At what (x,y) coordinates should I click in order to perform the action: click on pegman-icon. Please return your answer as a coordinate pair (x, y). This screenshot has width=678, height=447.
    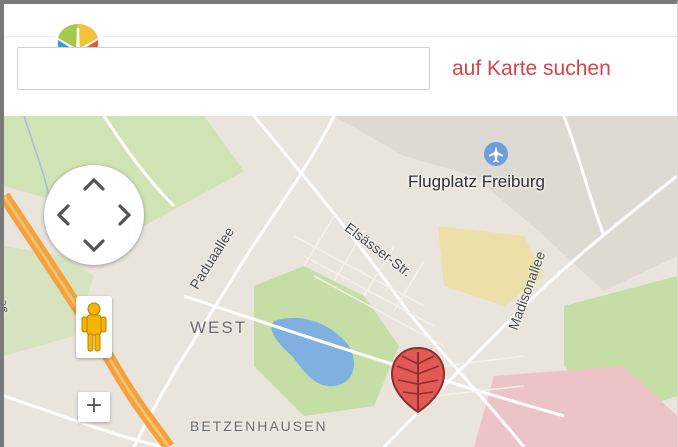
    Looking at the image, I should click on (94, 327).